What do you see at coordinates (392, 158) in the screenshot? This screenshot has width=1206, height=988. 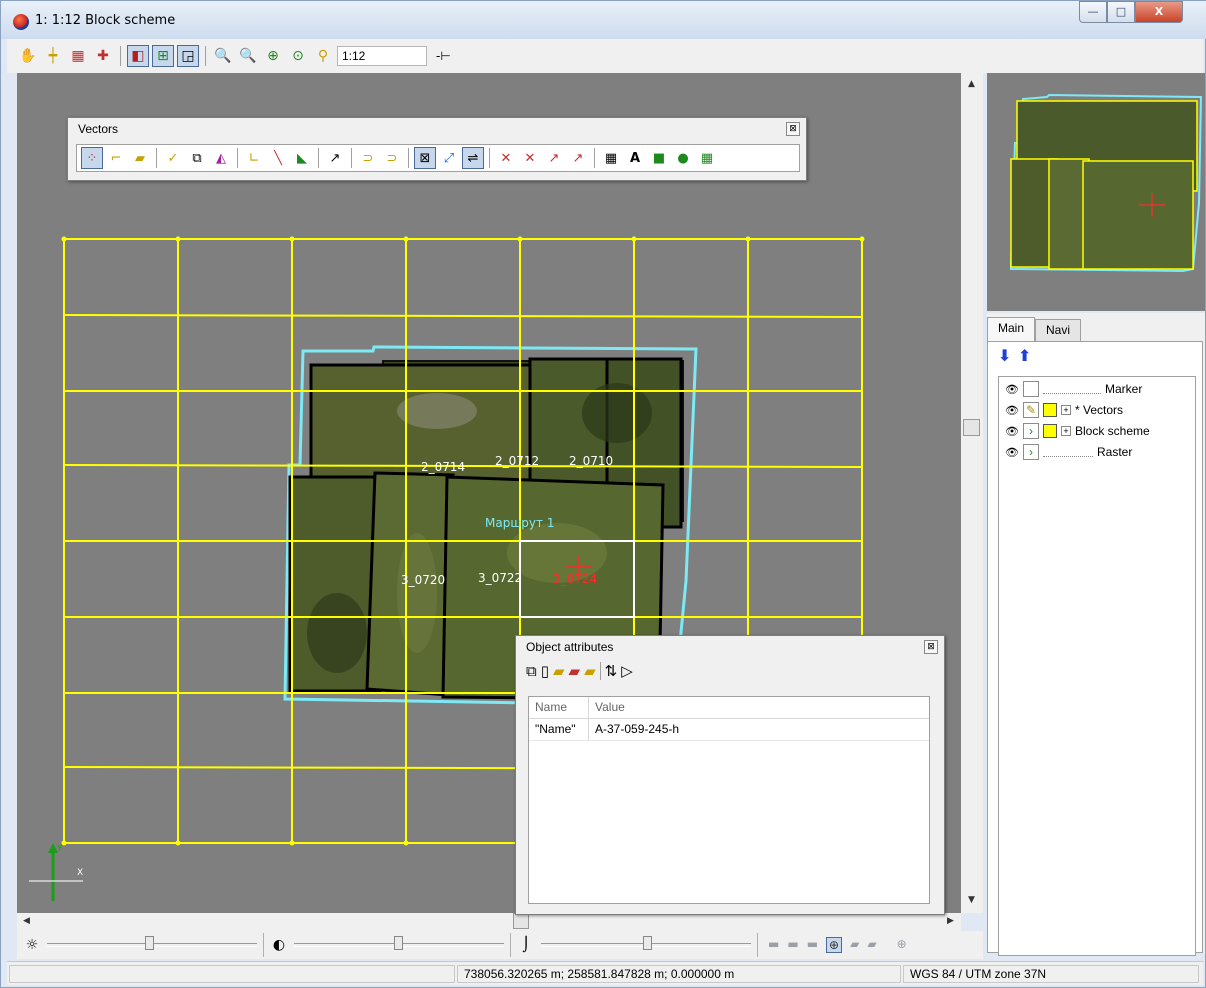 I see `bracket-right-icon: ⊃` at bounding box center [392, 158].